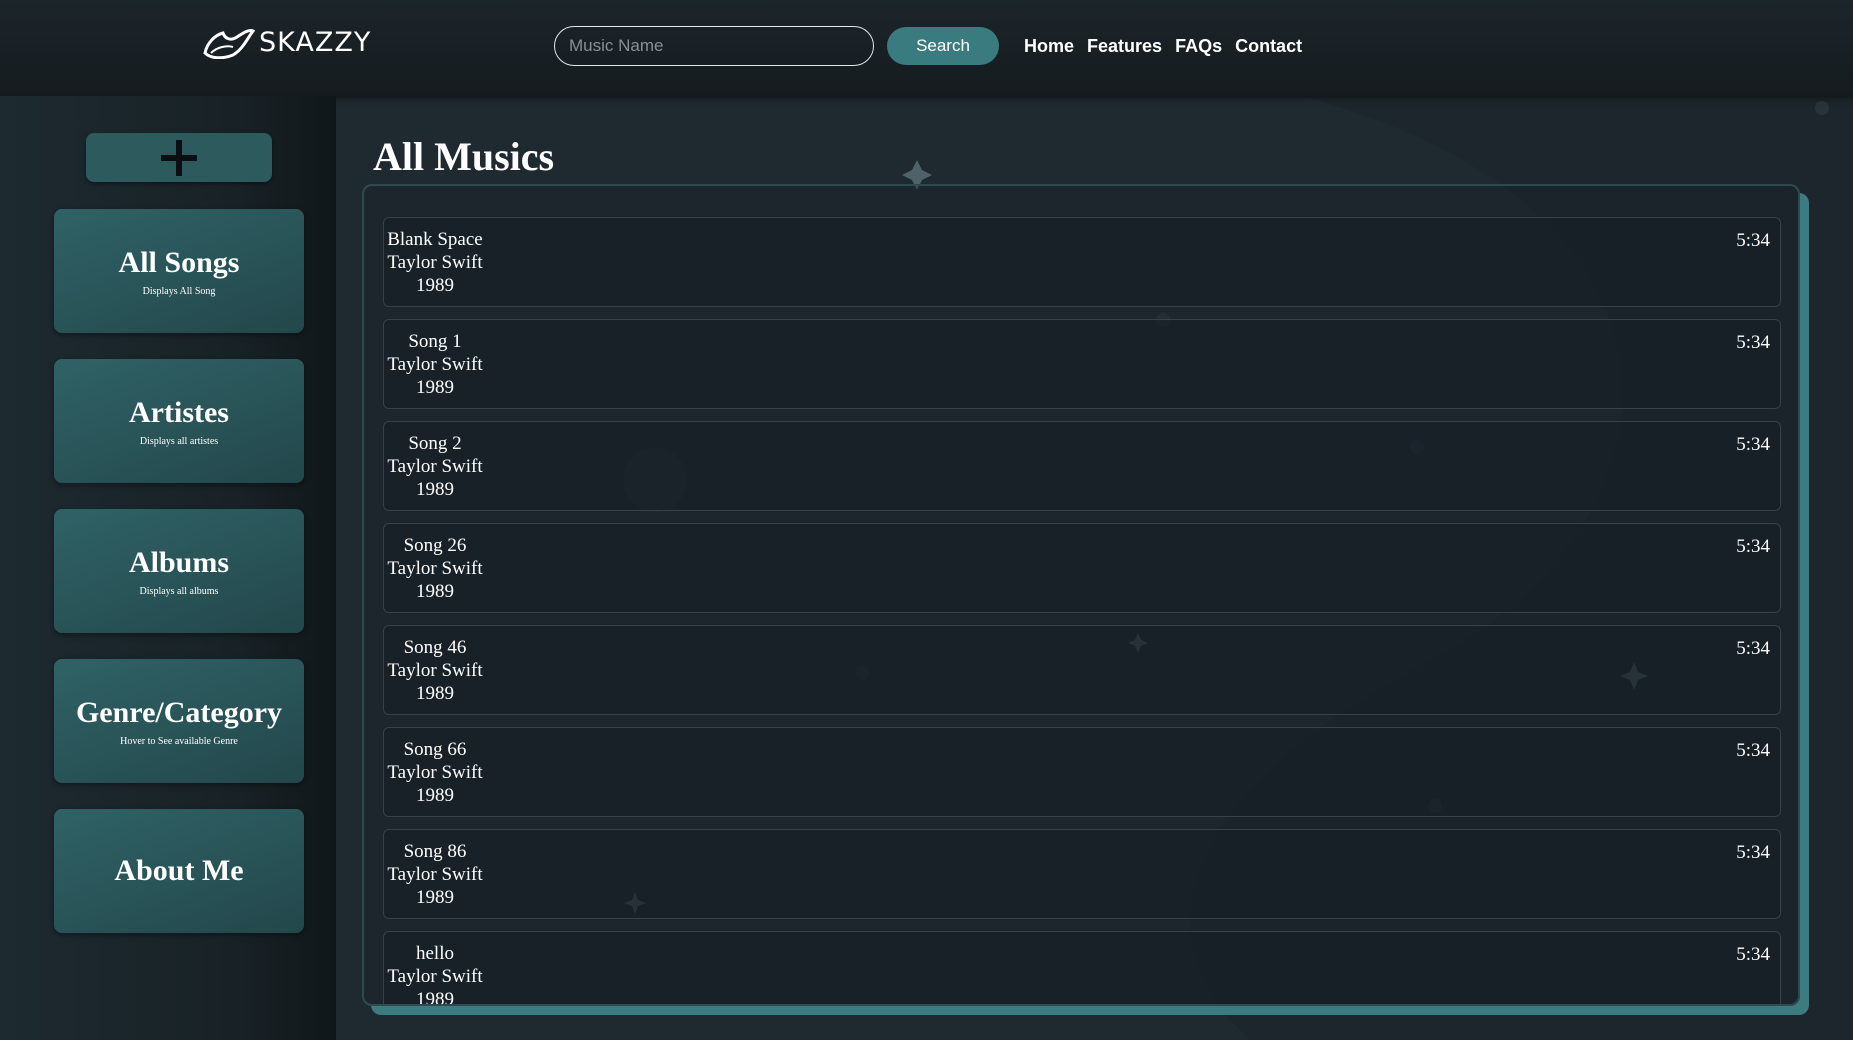 This screenshot has width=1853, height=1040. I want to click on song-info: Song 2 Taylor Swift 1989, so click(435, 466).